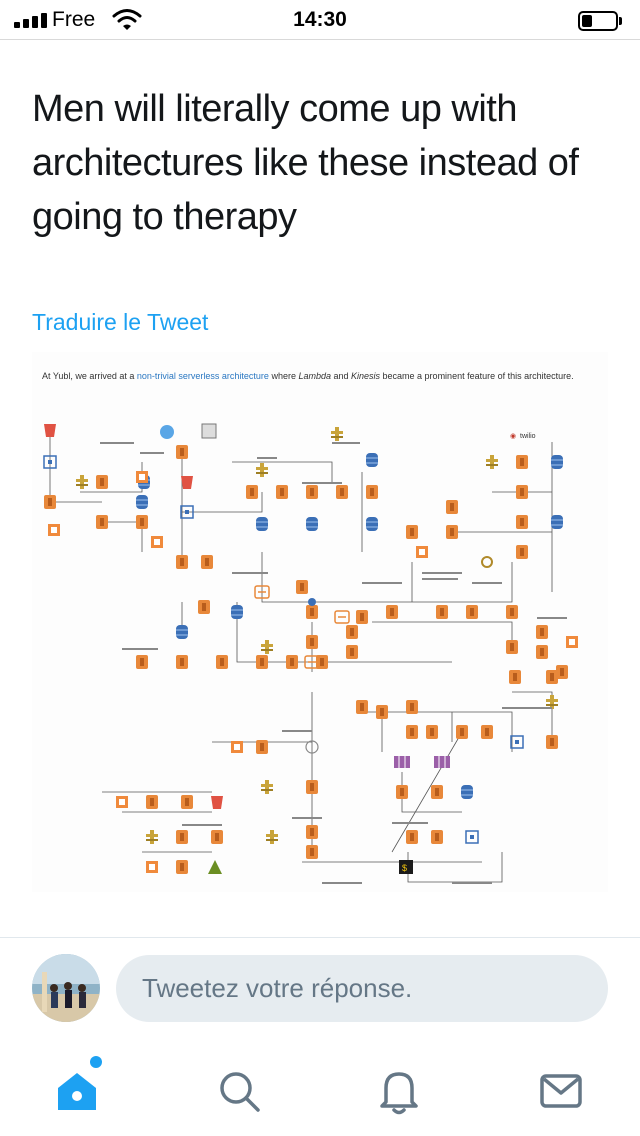  What do you see at coordinates (77, 1091) in the screenshot?
I see `home-icon` at bounding box center [77, 1091].